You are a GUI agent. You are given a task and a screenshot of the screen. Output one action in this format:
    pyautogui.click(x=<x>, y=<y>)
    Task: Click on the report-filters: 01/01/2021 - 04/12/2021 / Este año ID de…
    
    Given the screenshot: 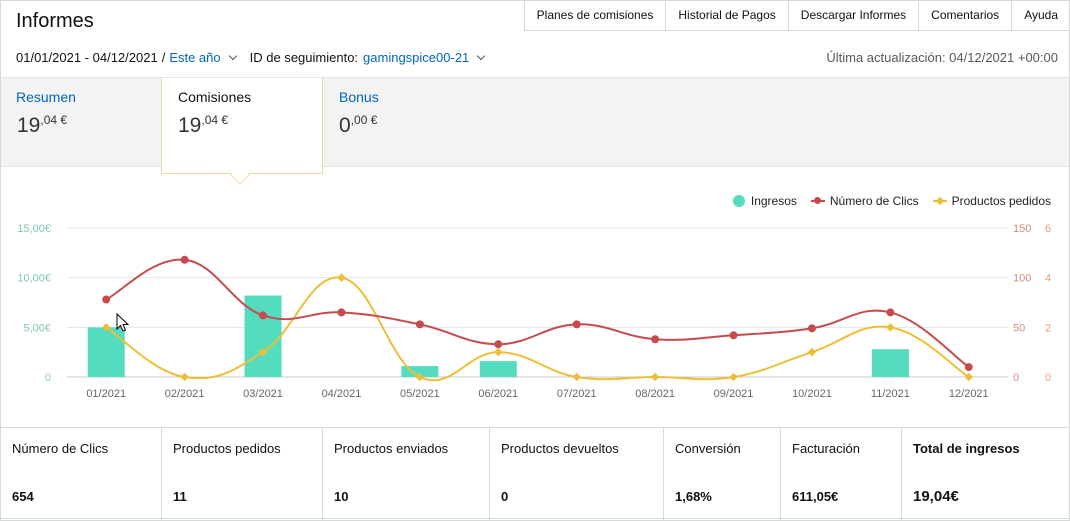 What is the action you would take?
    pyautogui.click(x=254, y=57)
    